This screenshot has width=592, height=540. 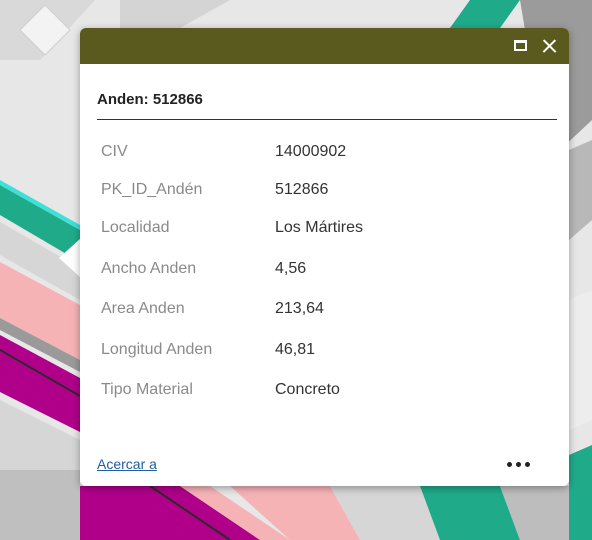 What do you see at coordinates (295, 349) in the screenshot?
I see `attribute-value: 46,81` at bounding box center [295, 349].